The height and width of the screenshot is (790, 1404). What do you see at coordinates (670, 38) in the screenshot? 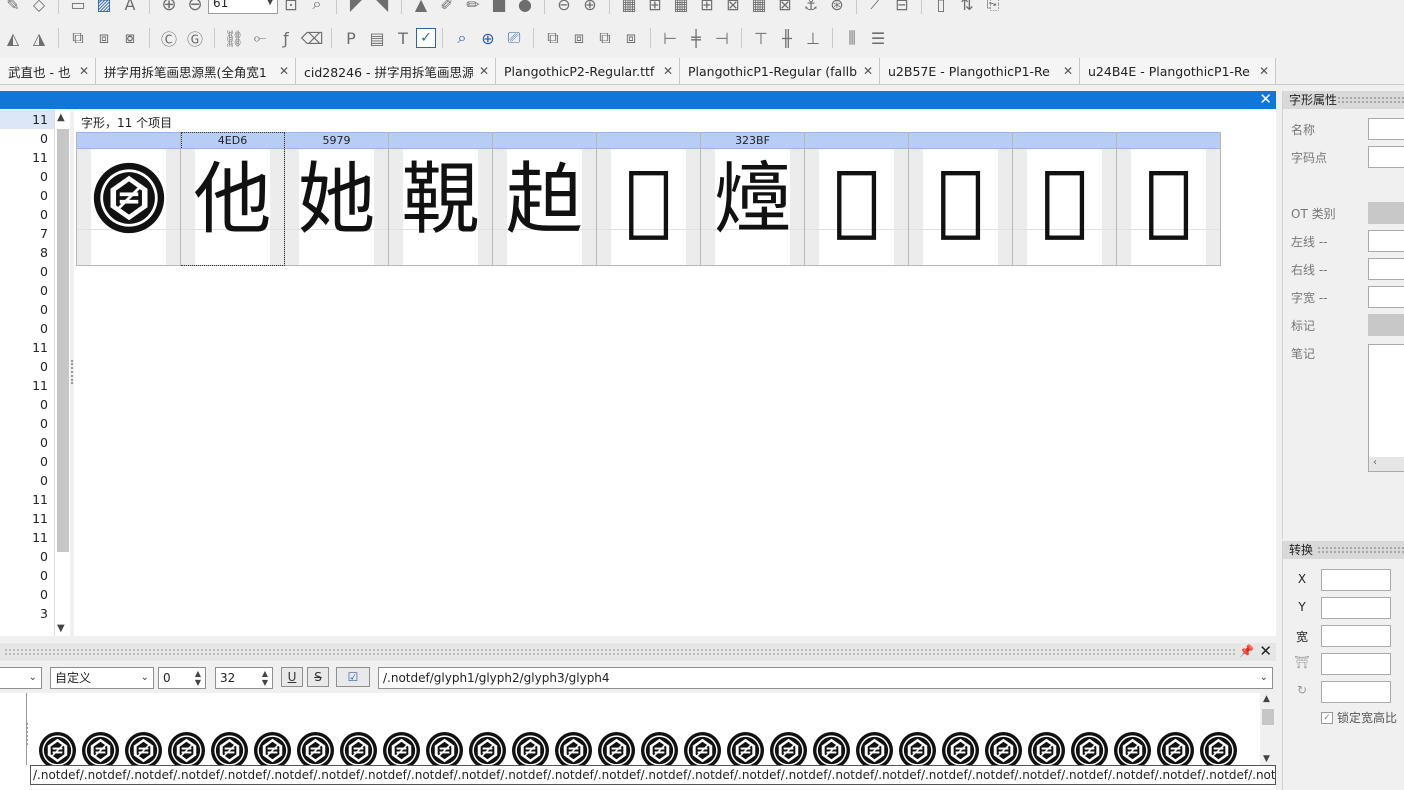
I see `align-left-icon: ⊢` at bounding box center [670, 38].